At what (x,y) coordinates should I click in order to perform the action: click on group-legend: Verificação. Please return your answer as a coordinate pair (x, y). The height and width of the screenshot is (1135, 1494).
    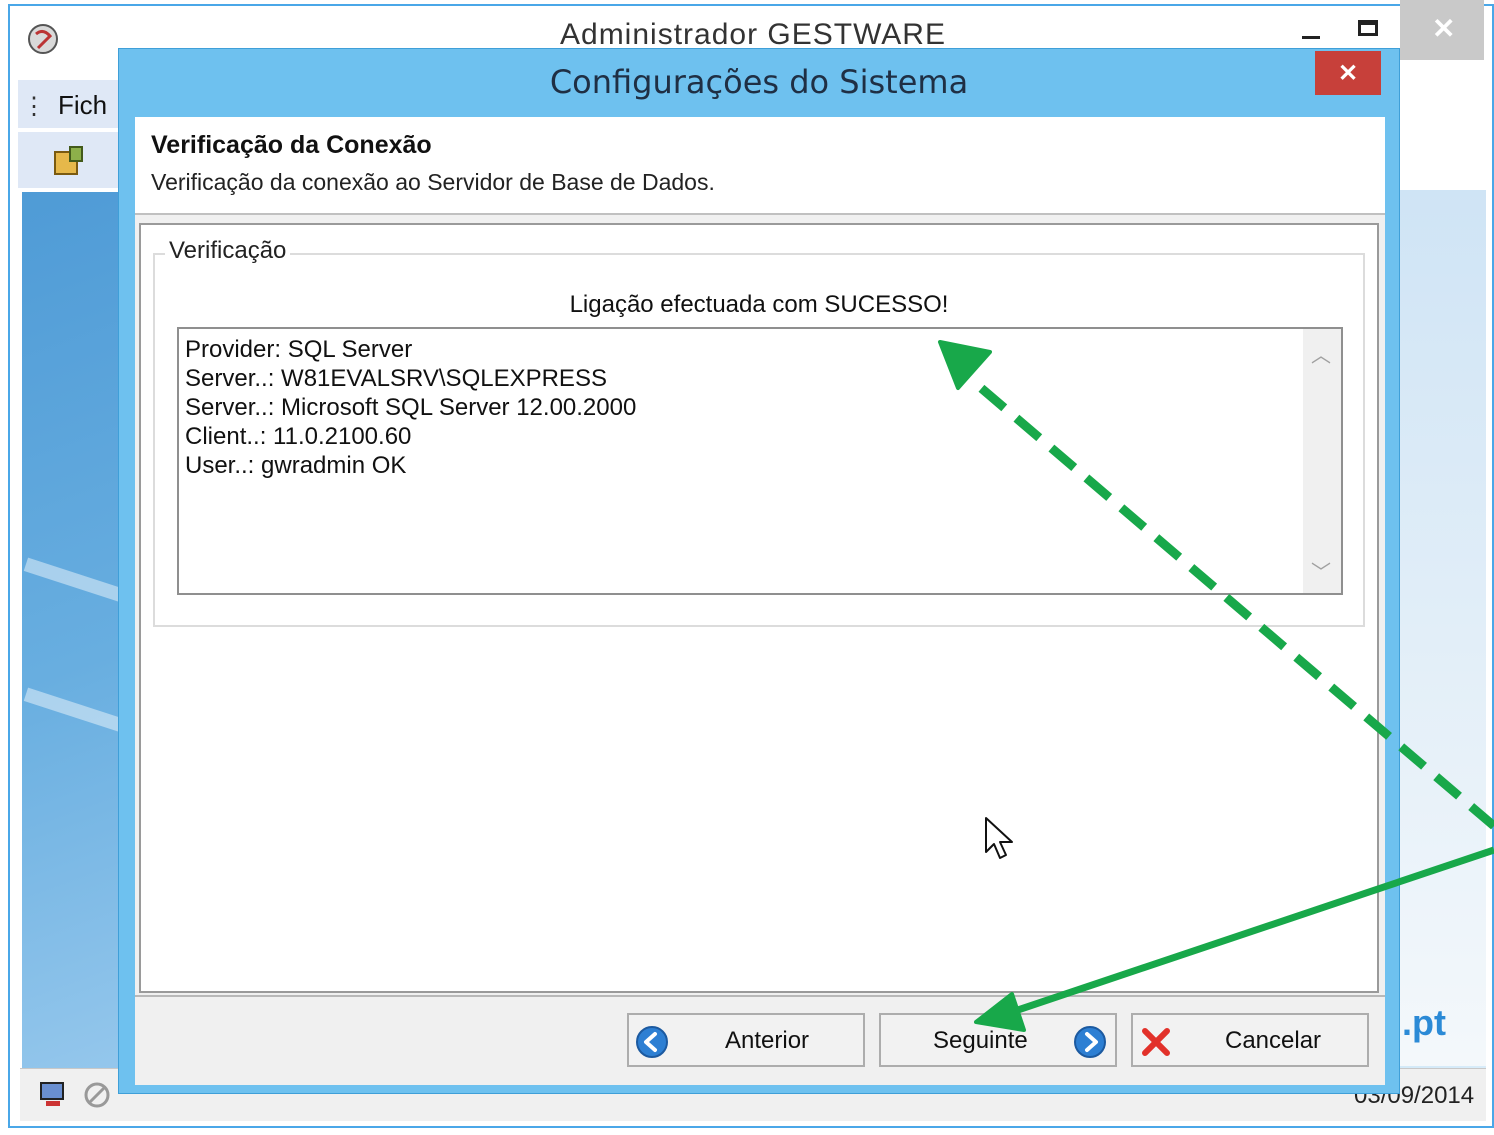
    Looking at the image, I should click on (228, 251).